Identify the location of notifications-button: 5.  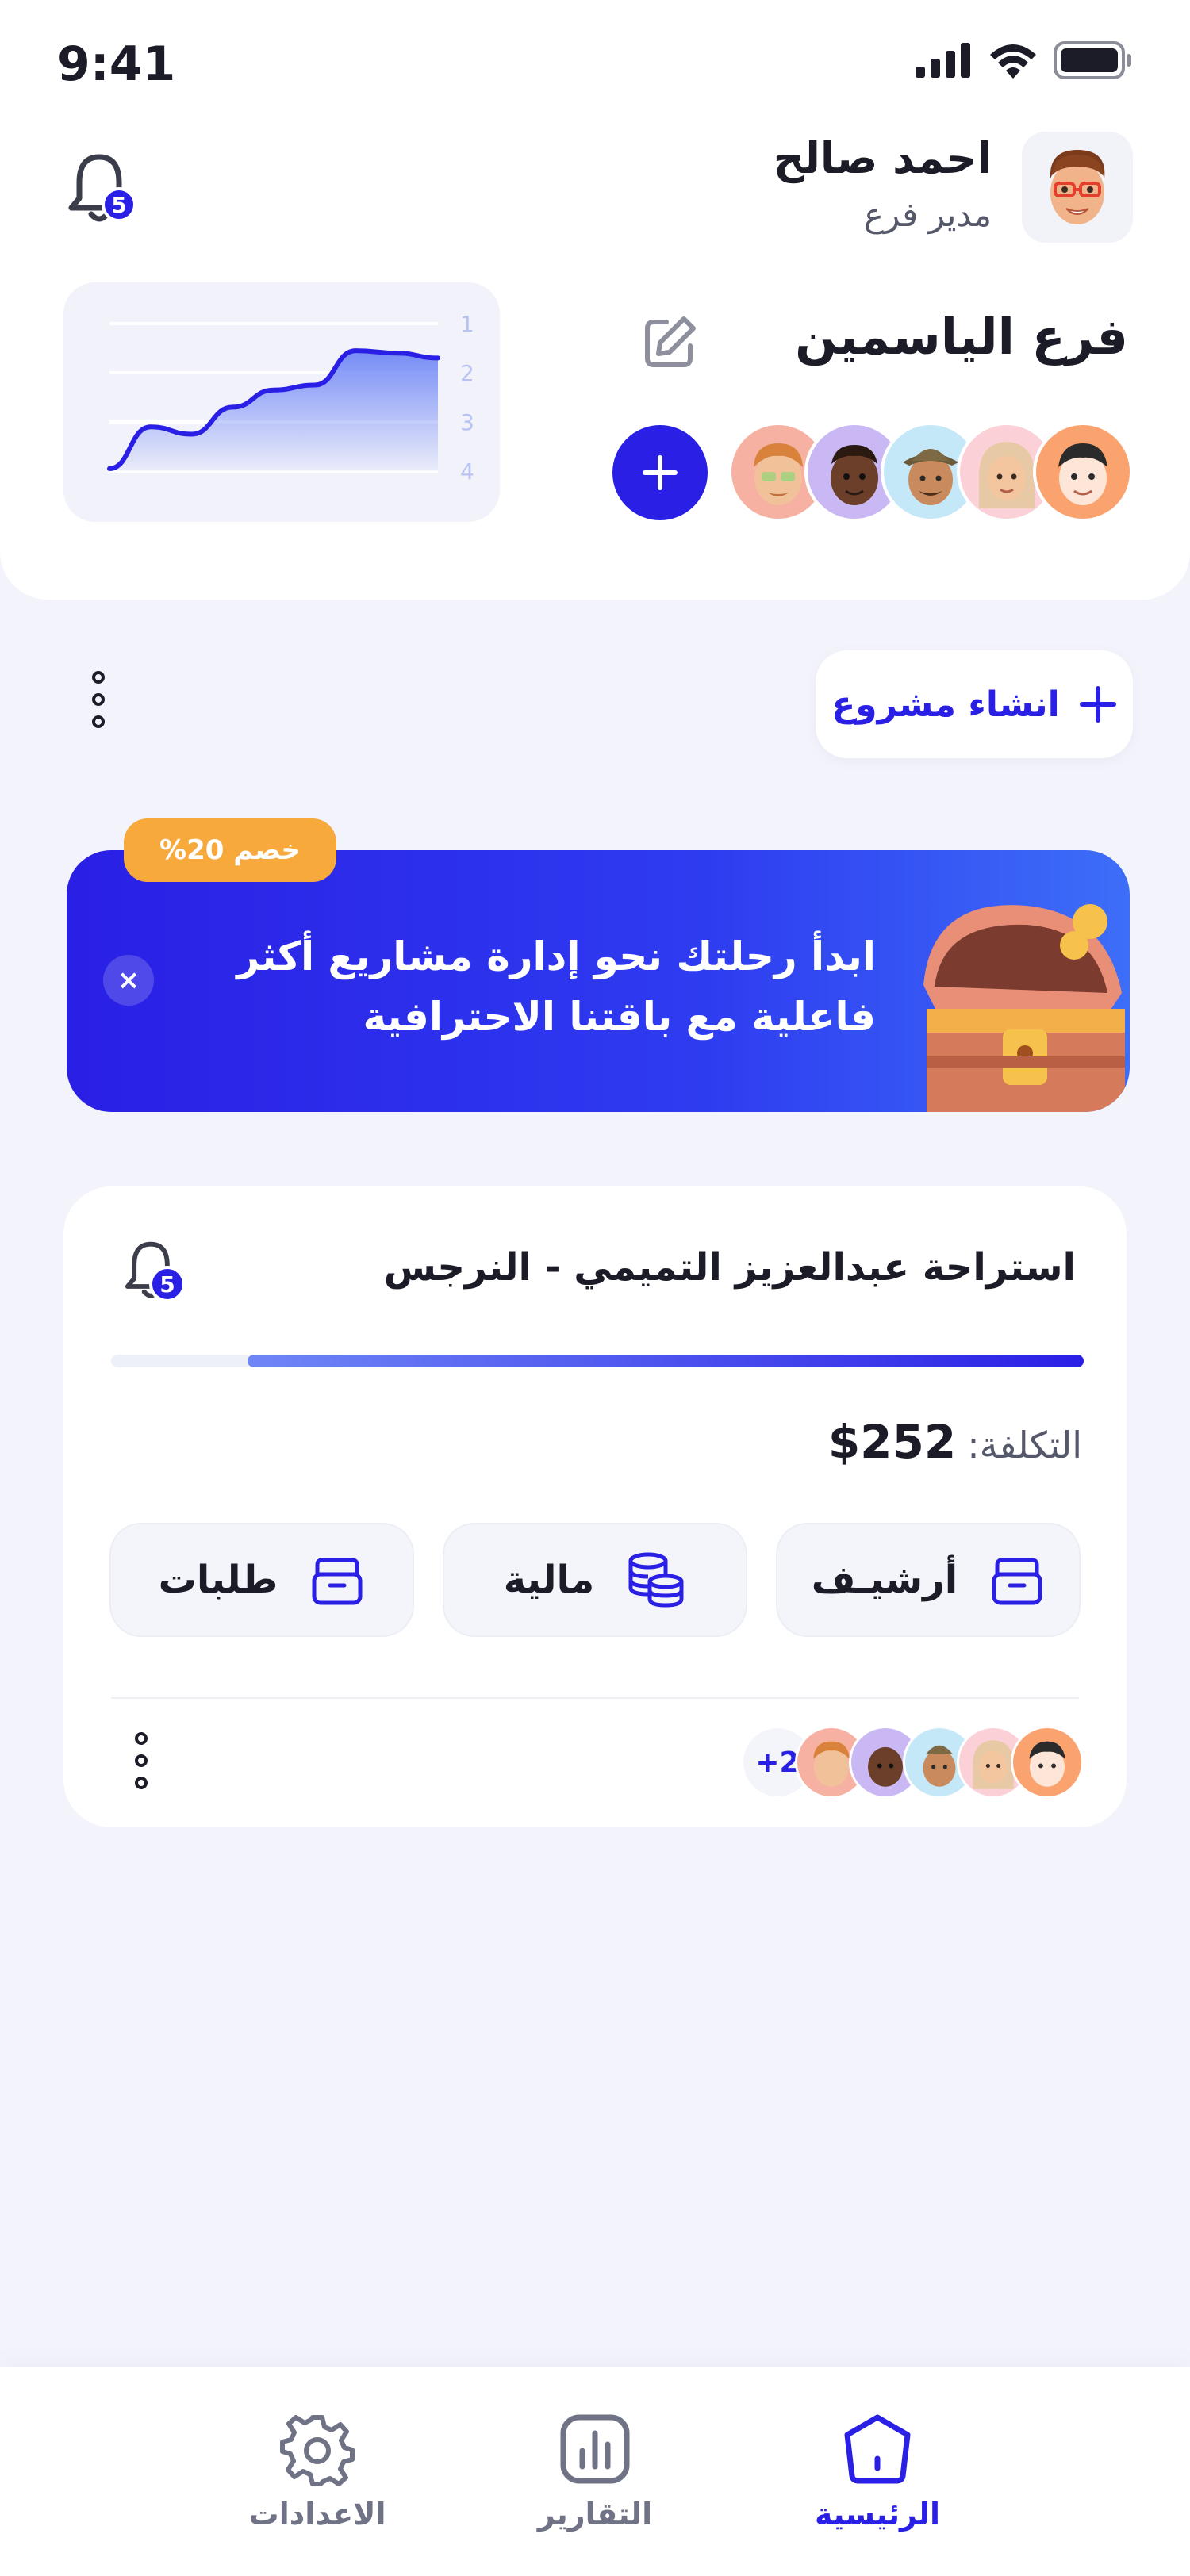
(103, 191).